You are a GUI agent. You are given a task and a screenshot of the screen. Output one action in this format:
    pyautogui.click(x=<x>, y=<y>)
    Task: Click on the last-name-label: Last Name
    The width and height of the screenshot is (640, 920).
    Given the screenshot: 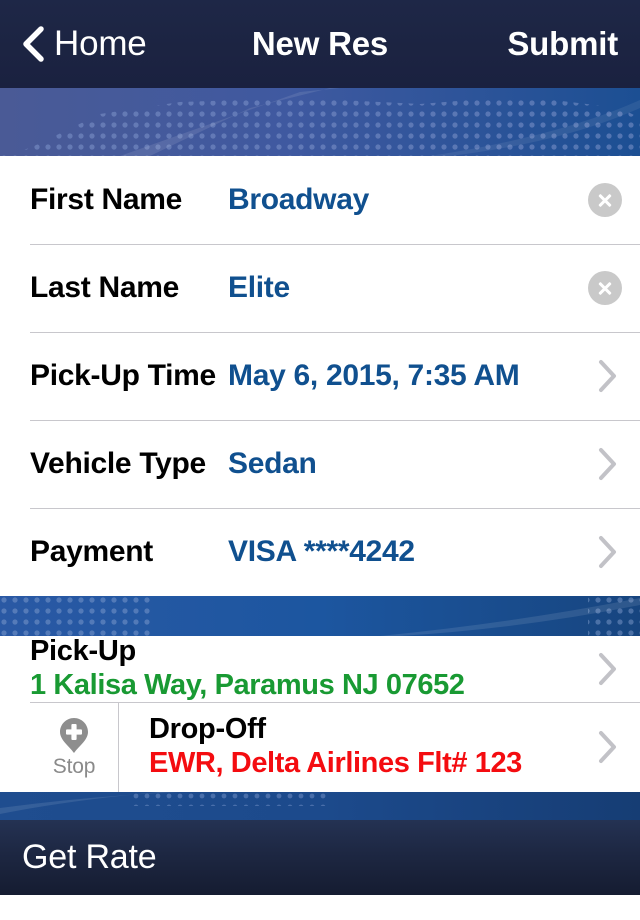 What is the action you would take?
    pyautogui.click(x=105, y=287)
    